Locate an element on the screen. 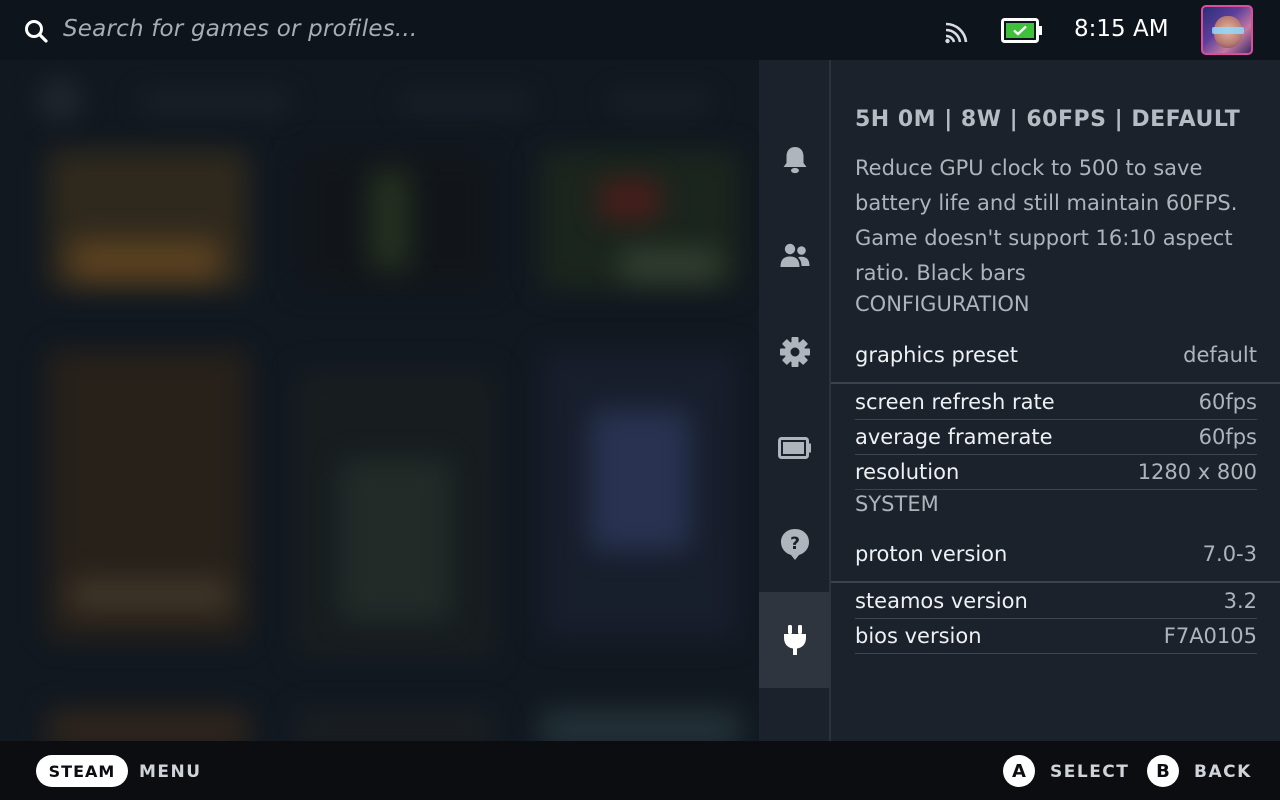 The image size is (1280, 800). system-row-bios: bios version F7A0105 is located at coordinates (1056, 636).